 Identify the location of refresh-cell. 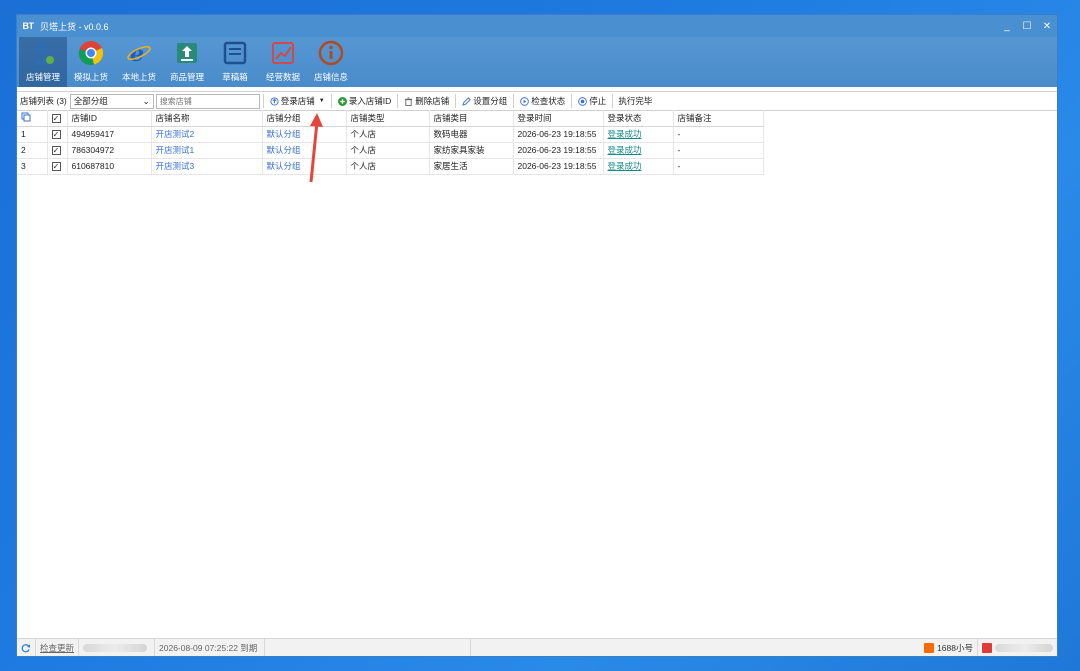
(26, 647).